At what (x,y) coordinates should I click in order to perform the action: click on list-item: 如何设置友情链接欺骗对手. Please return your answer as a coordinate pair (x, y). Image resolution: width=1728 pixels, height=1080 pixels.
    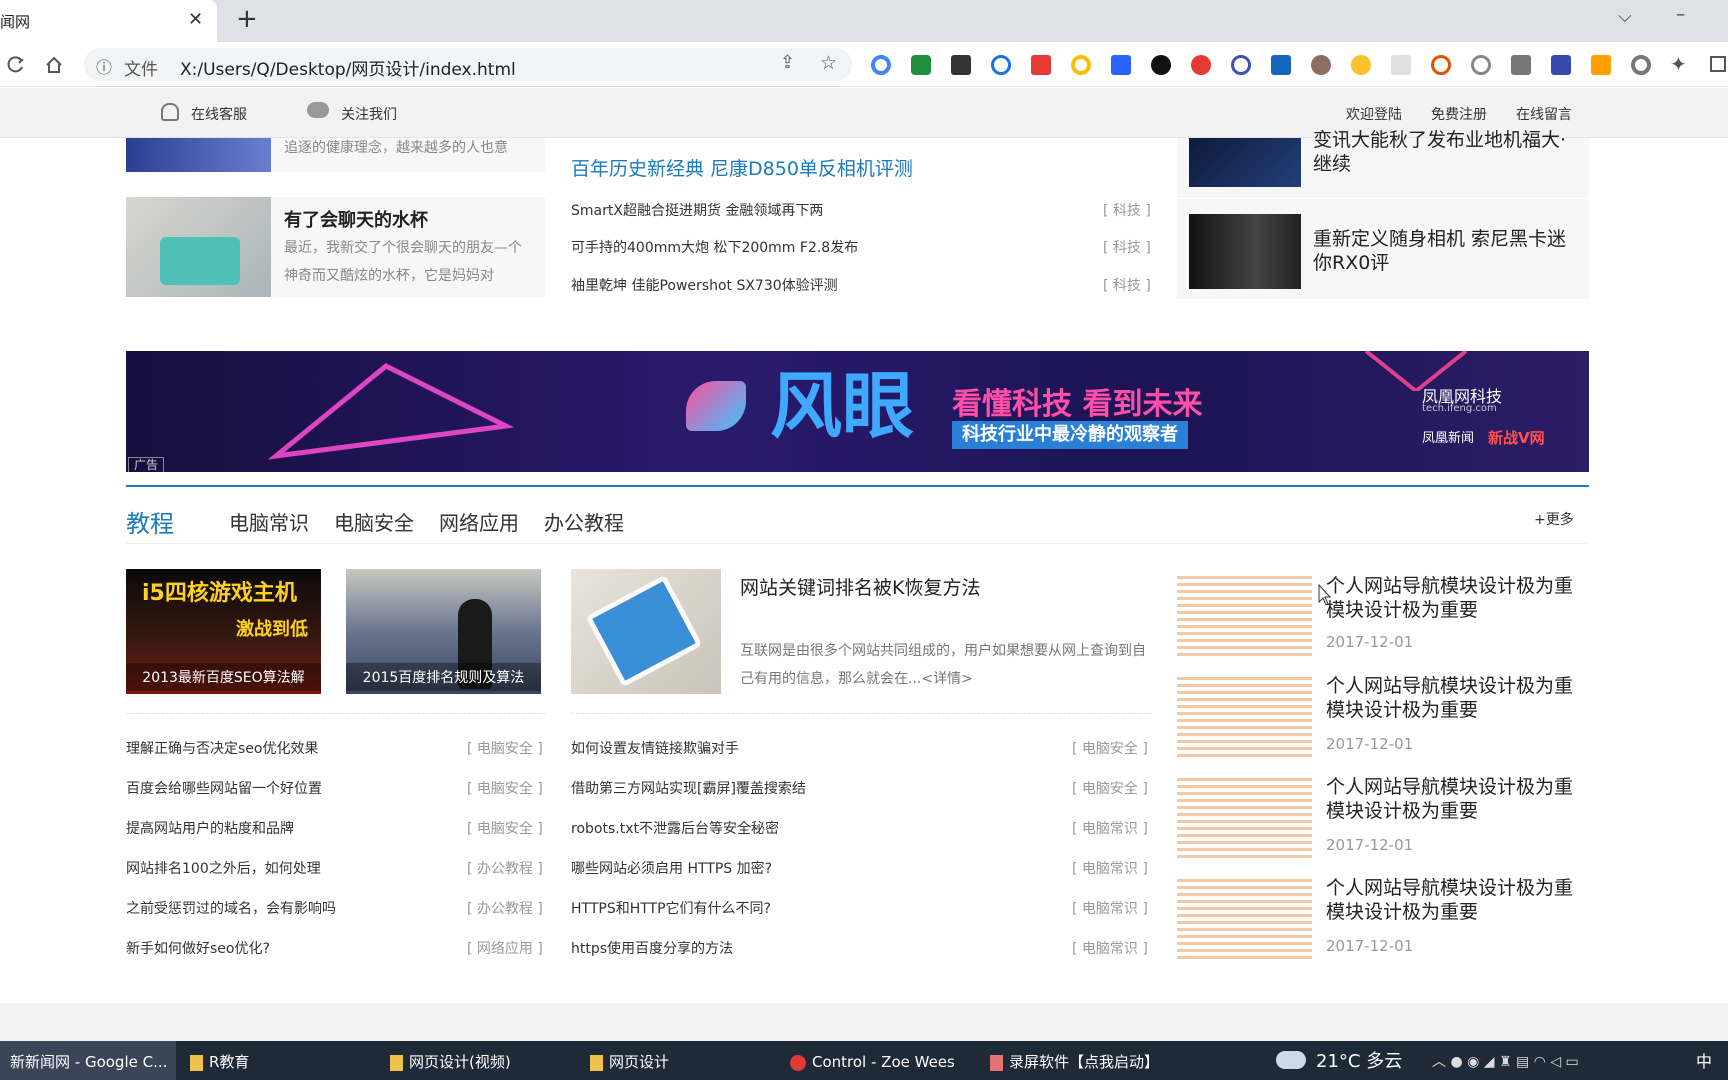
    Looking at the image, I should click on (655, 748).